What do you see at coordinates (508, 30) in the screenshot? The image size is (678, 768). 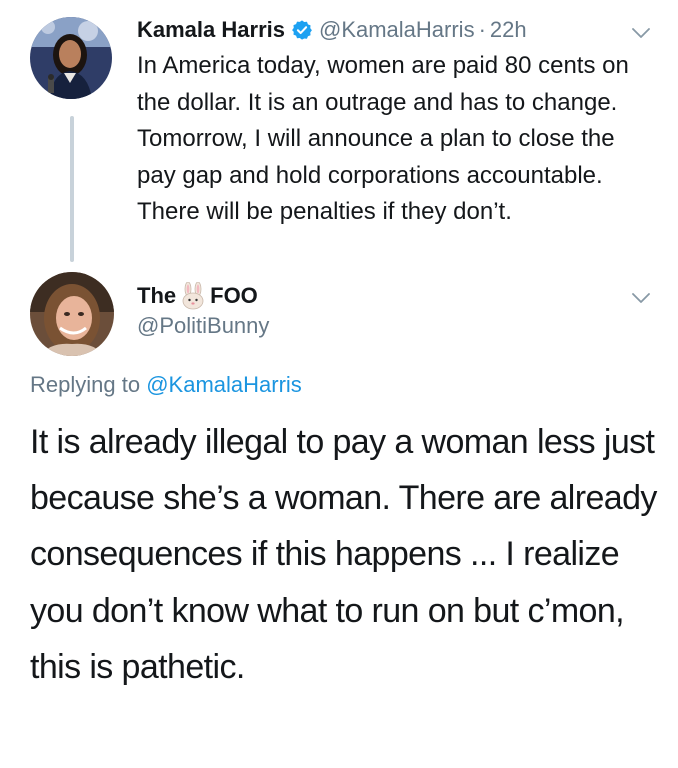 I see `tweet1-timestamp: 22h` at bounding box center [508, 30].